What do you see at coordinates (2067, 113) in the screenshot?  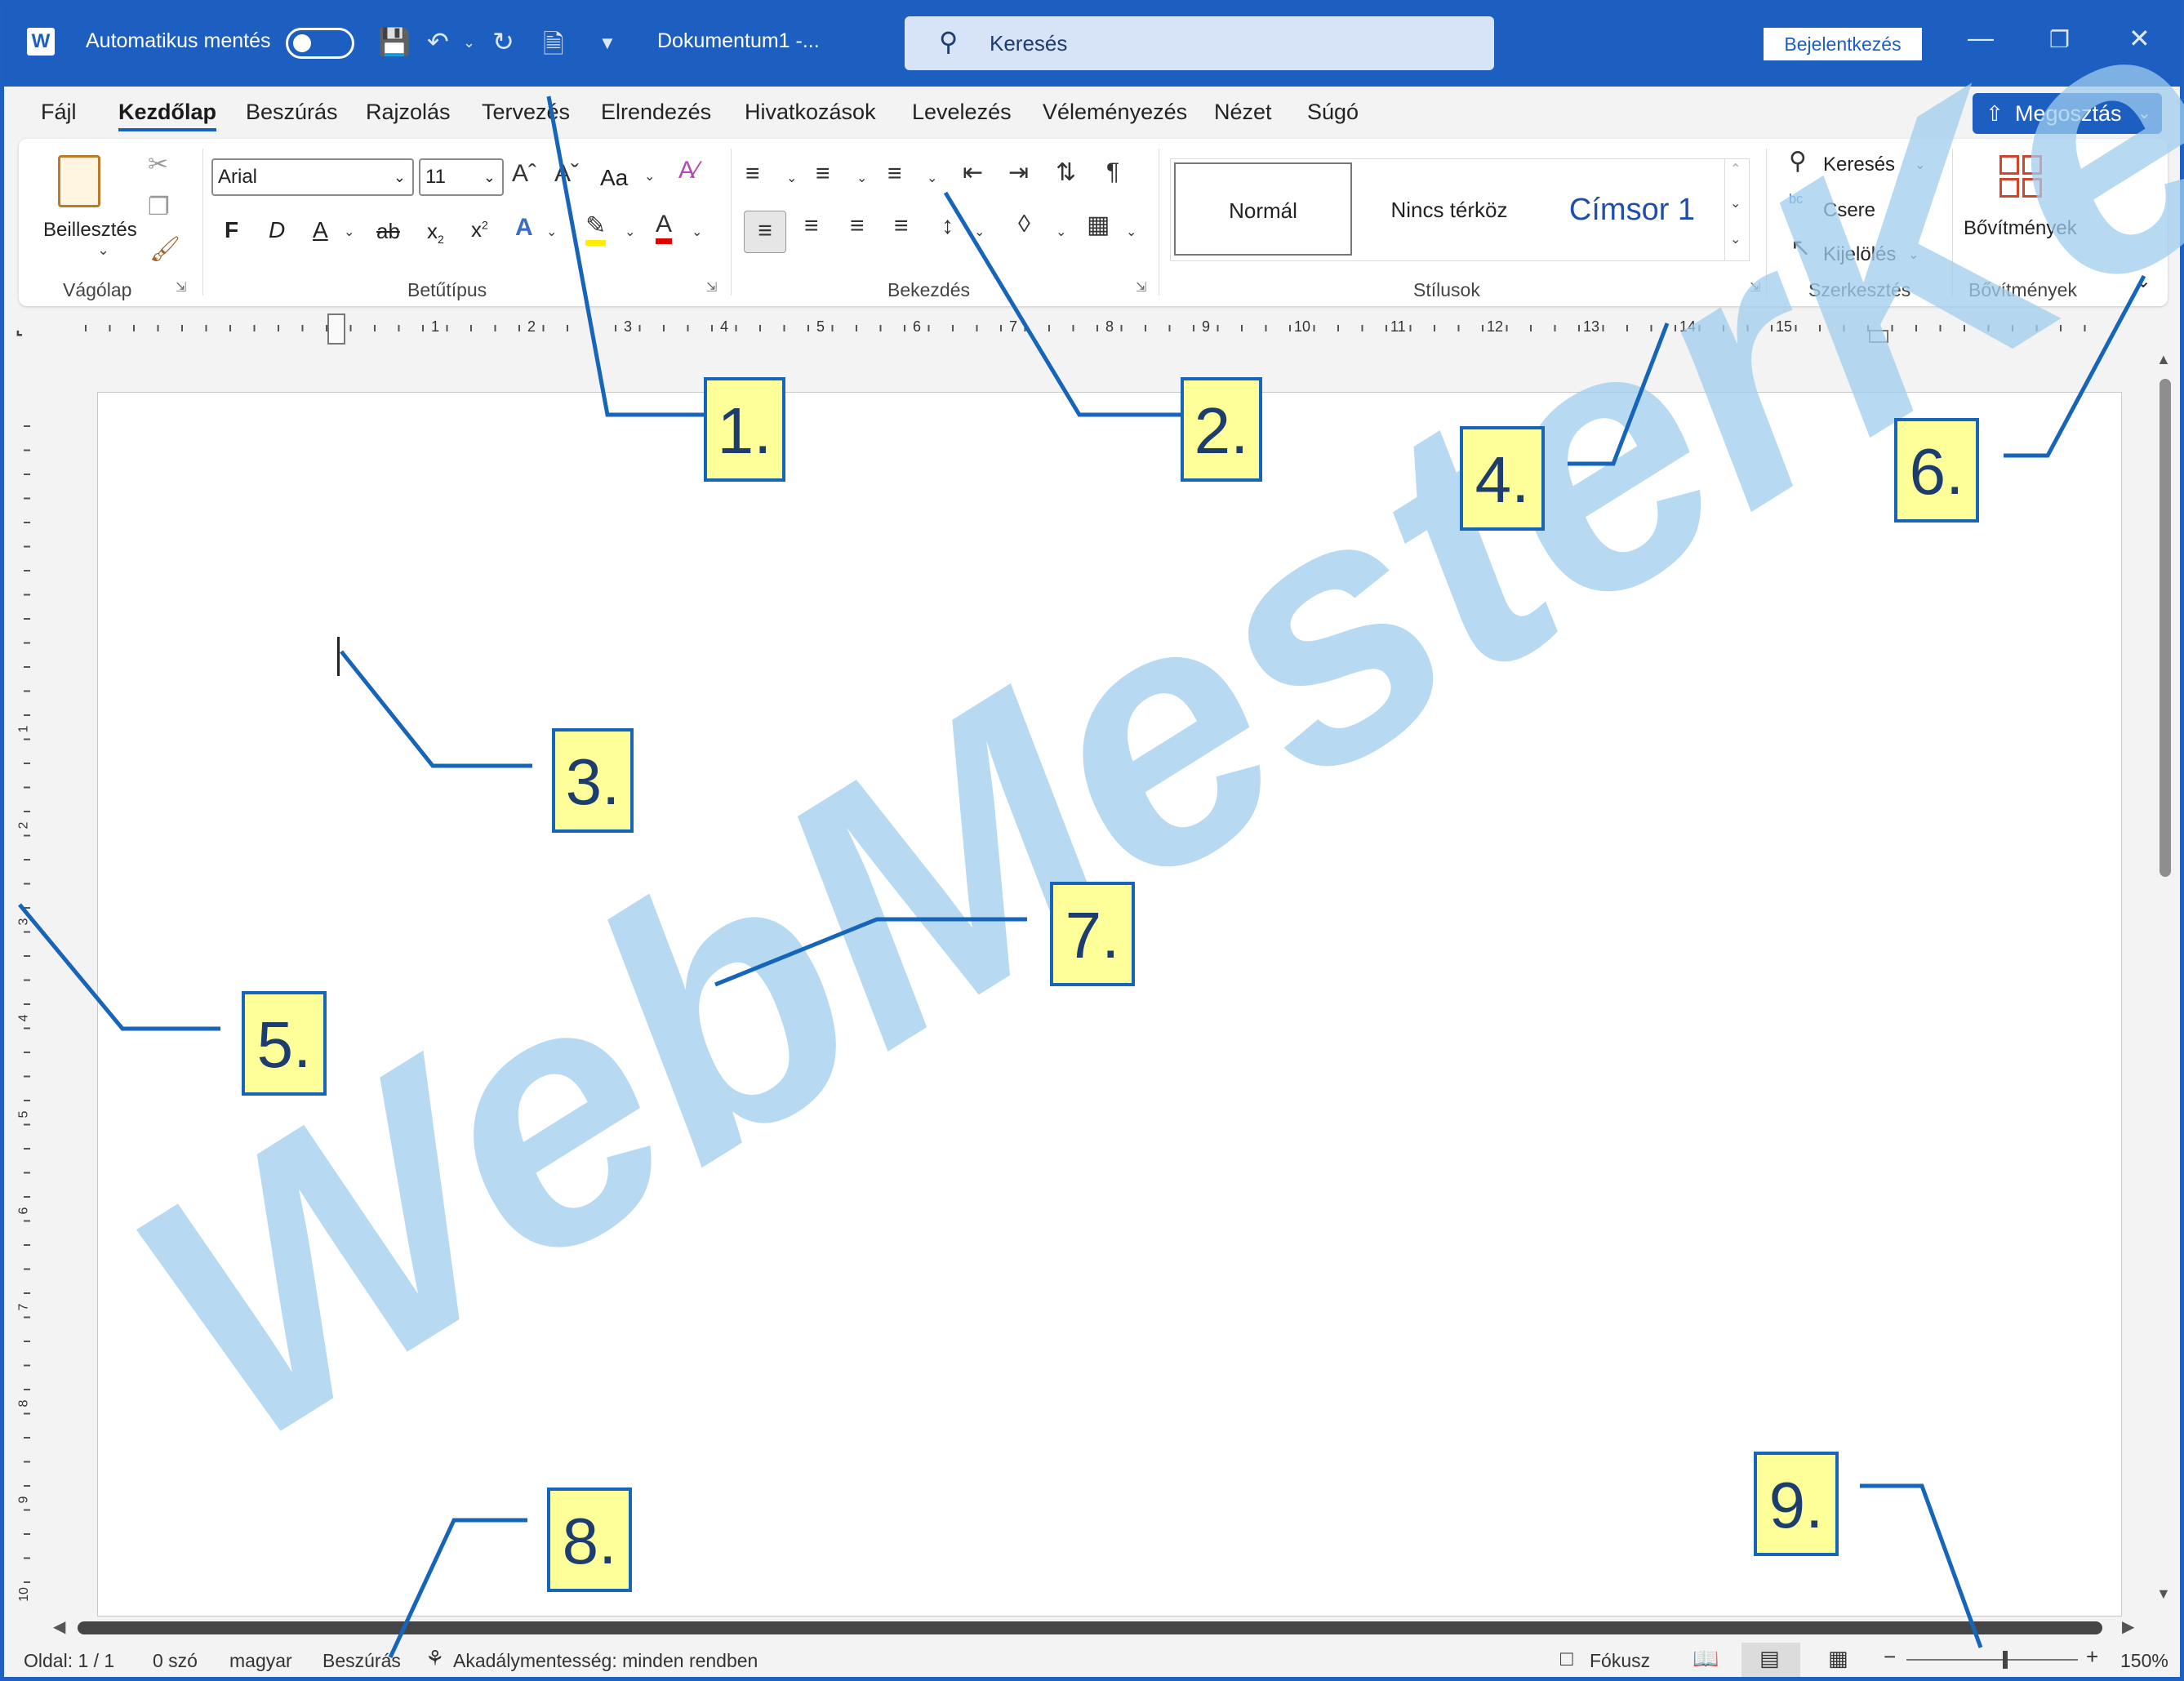 I see `share-button: ⇧ Megosztás ⌄` at bounding box center [2067, 113].